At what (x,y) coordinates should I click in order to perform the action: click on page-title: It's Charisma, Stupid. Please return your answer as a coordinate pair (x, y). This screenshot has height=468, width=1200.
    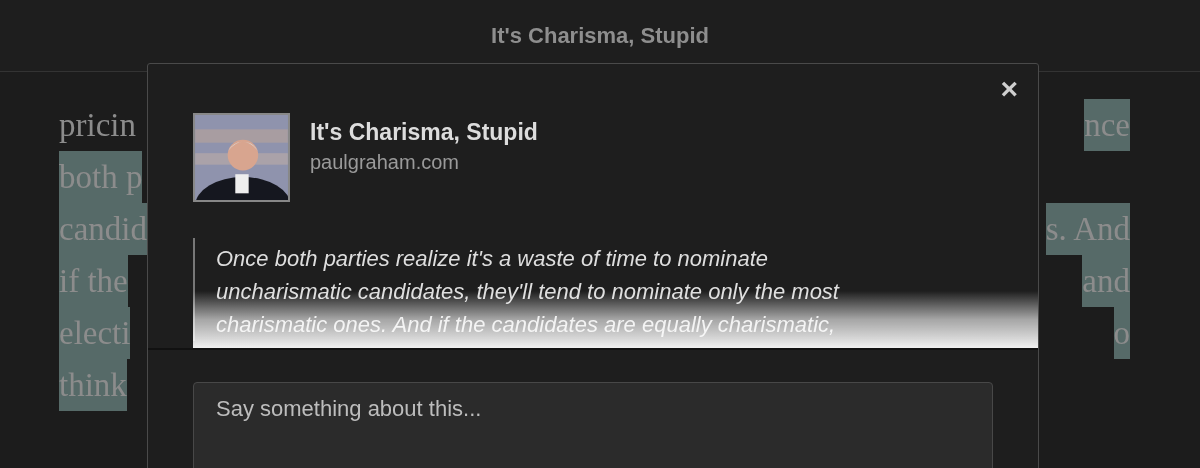
    Looking at the image, I should click on (600, 36).